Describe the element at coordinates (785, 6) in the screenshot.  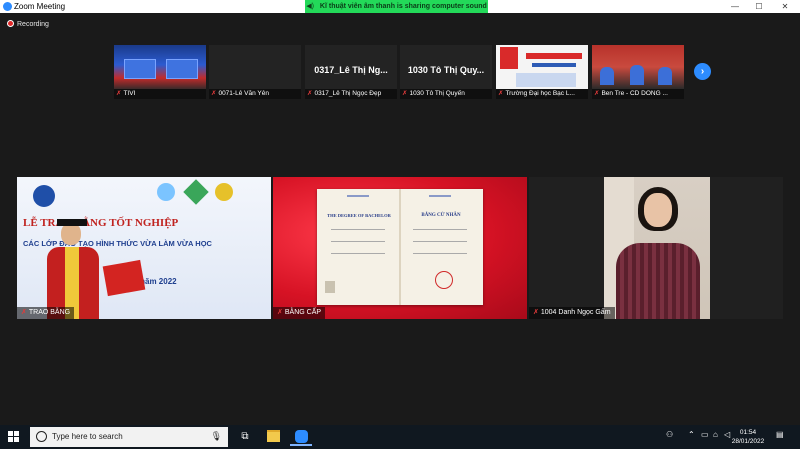
I see `close-button: ✕` at that location.